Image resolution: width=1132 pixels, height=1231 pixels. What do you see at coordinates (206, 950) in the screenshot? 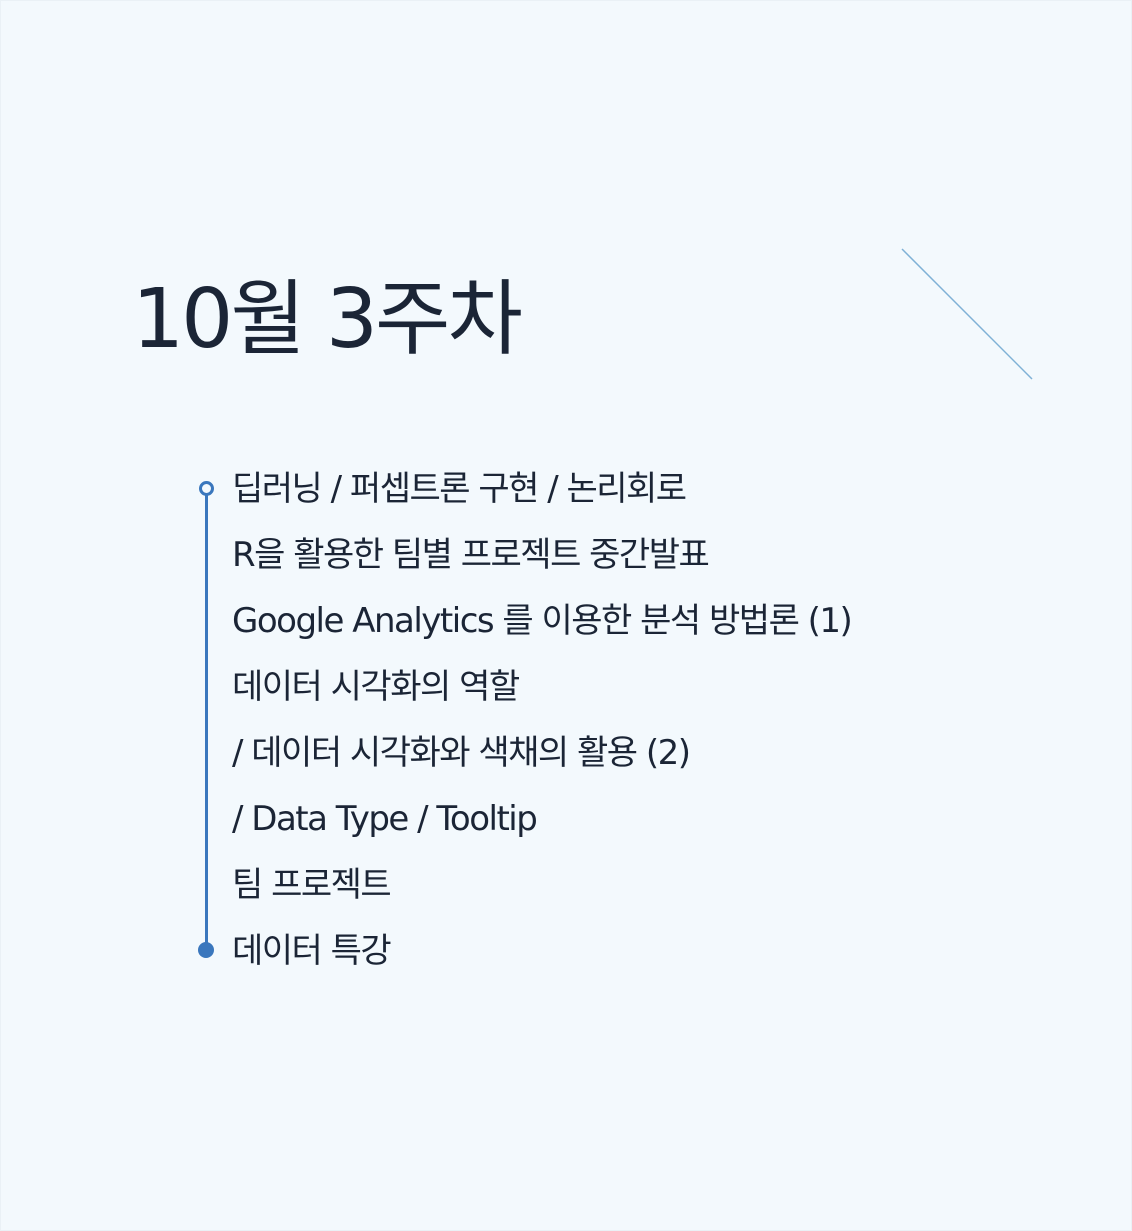
I see `timeline-end-dot-icon` at bounding box center [206, 950].